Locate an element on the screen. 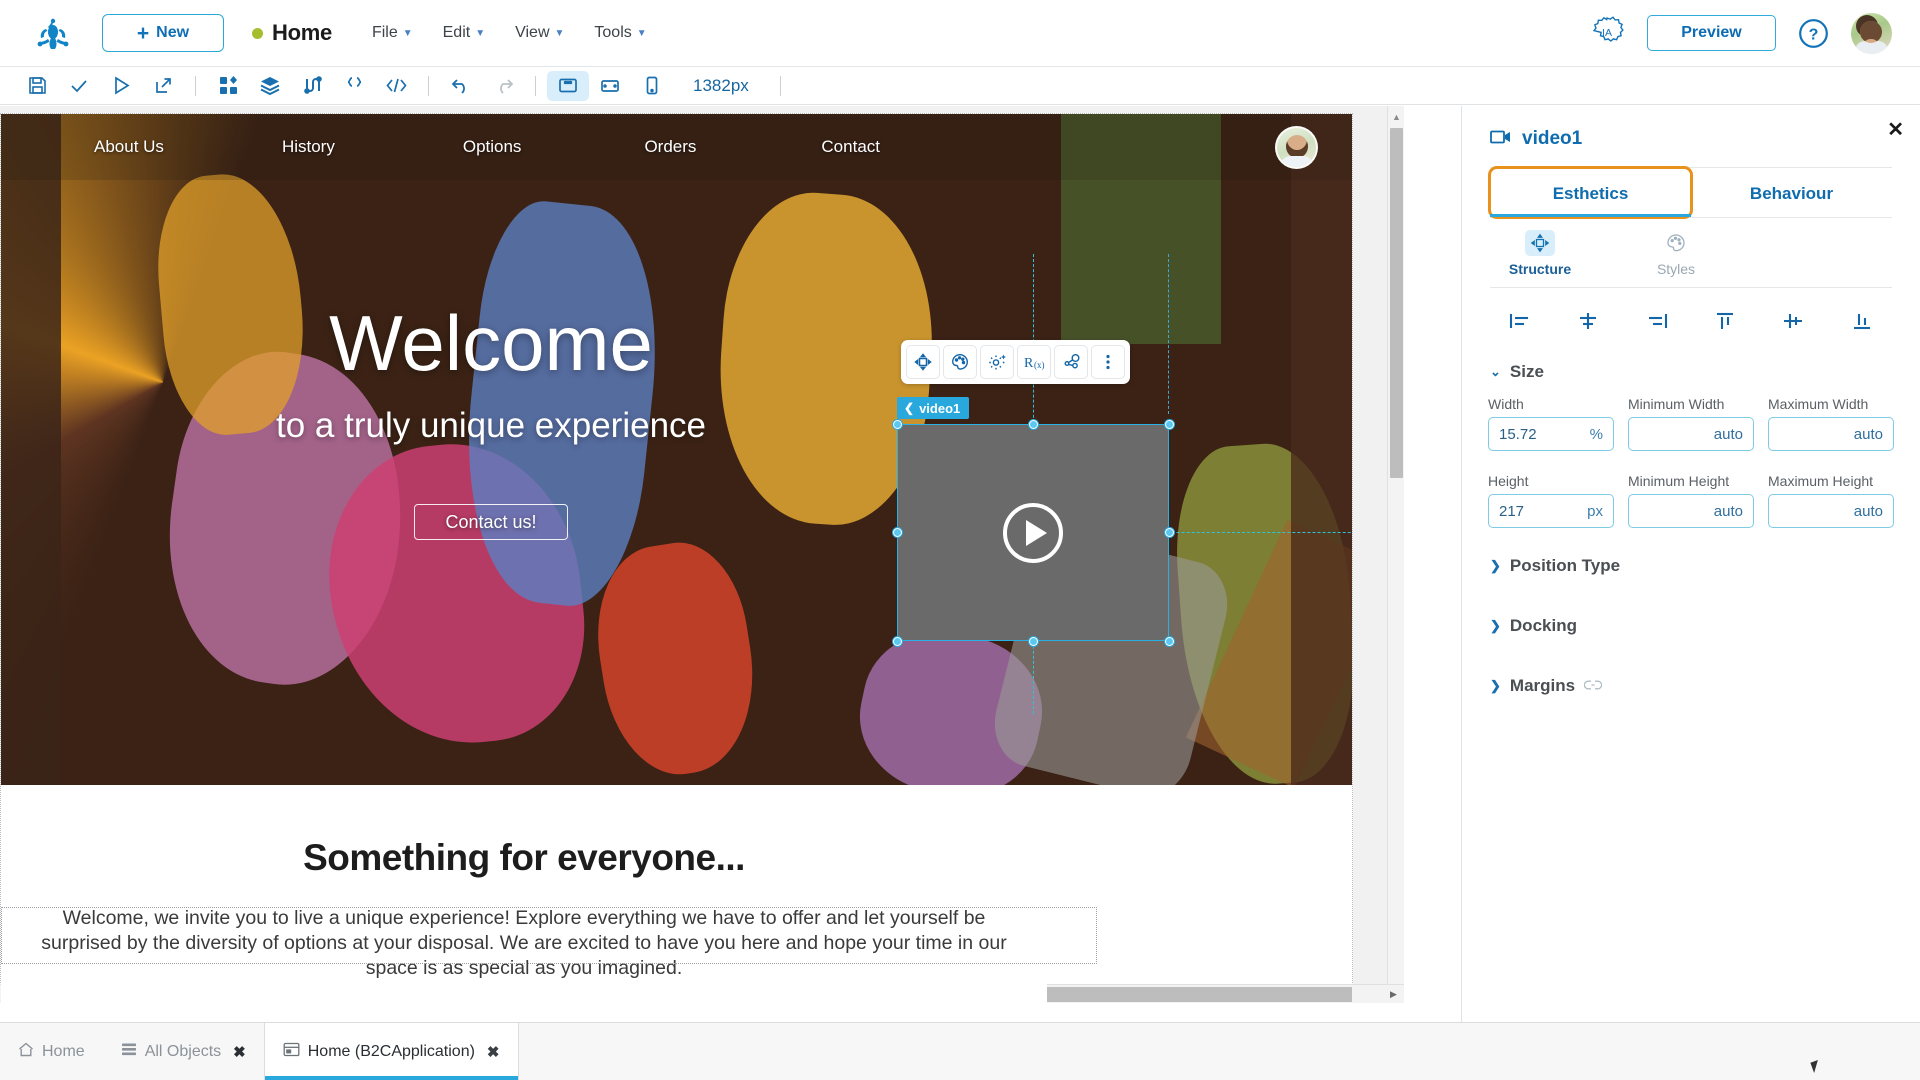 This screenshot has height=1080, width=1920. menu-view: View ▼ is located at coordinates (539, 33).